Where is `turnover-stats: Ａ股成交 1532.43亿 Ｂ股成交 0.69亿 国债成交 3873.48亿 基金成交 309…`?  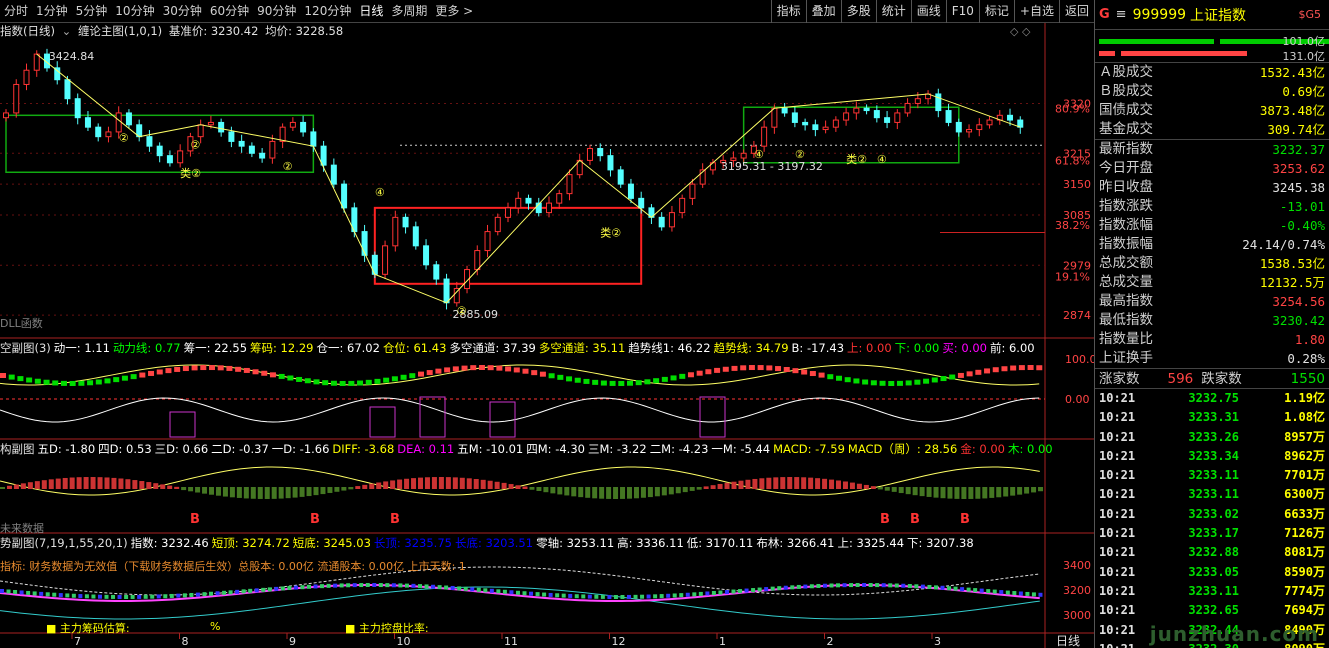
turnover-stats: Ａ股成交 1532.43亿 Ｂ股成交 0.69亿 国债成交 3873.48亿 基金成交 309… is located at coordinates (1212, 101).